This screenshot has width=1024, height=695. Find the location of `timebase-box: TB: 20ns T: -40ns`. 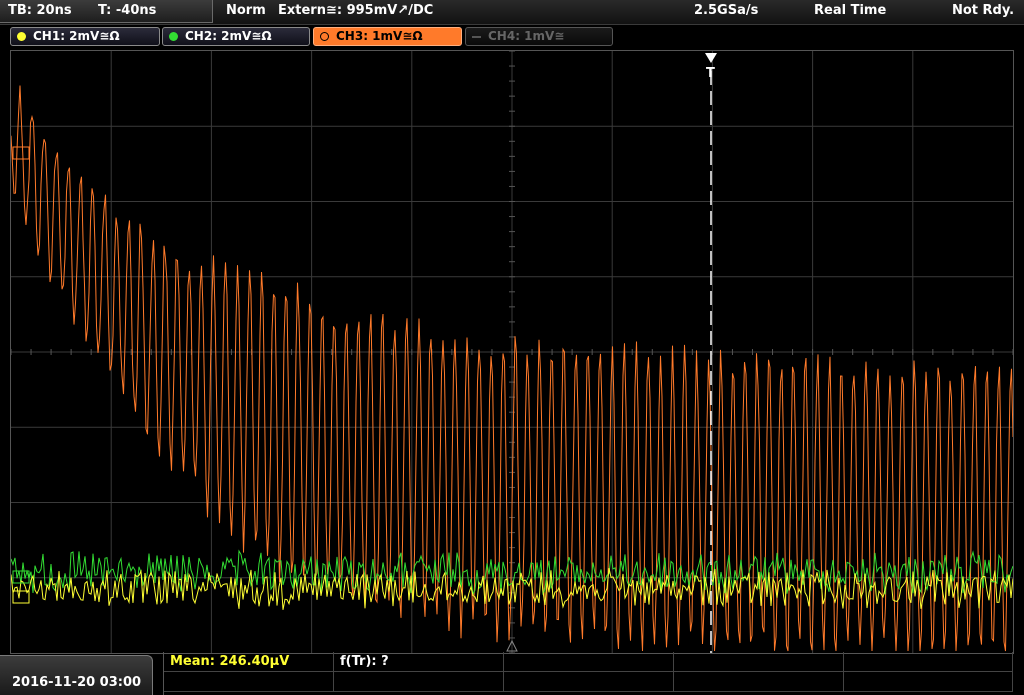

timebase-box: TB: 20ns T: -40ns is located at coordinates (106, 11).